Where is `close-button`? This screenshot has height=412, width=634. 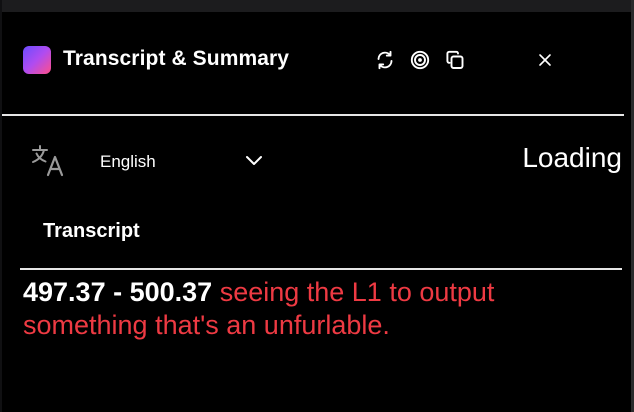 close-button is located at coordinates (545, 60).